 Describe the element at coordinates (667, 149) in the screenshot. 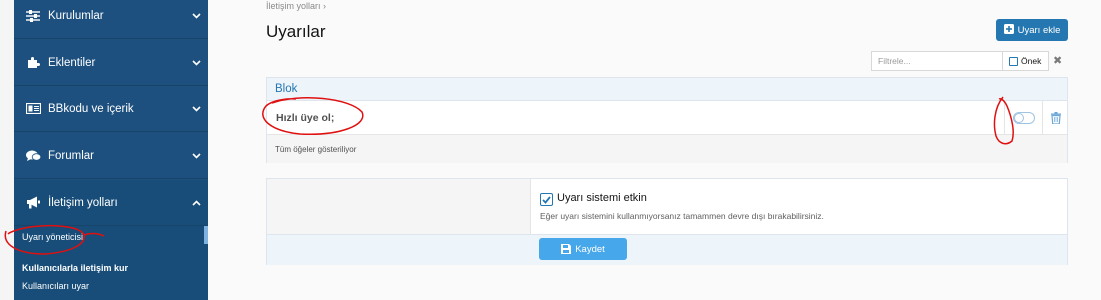

I see `list-footer: Tüm öğeler gösteriliyor` at that location.